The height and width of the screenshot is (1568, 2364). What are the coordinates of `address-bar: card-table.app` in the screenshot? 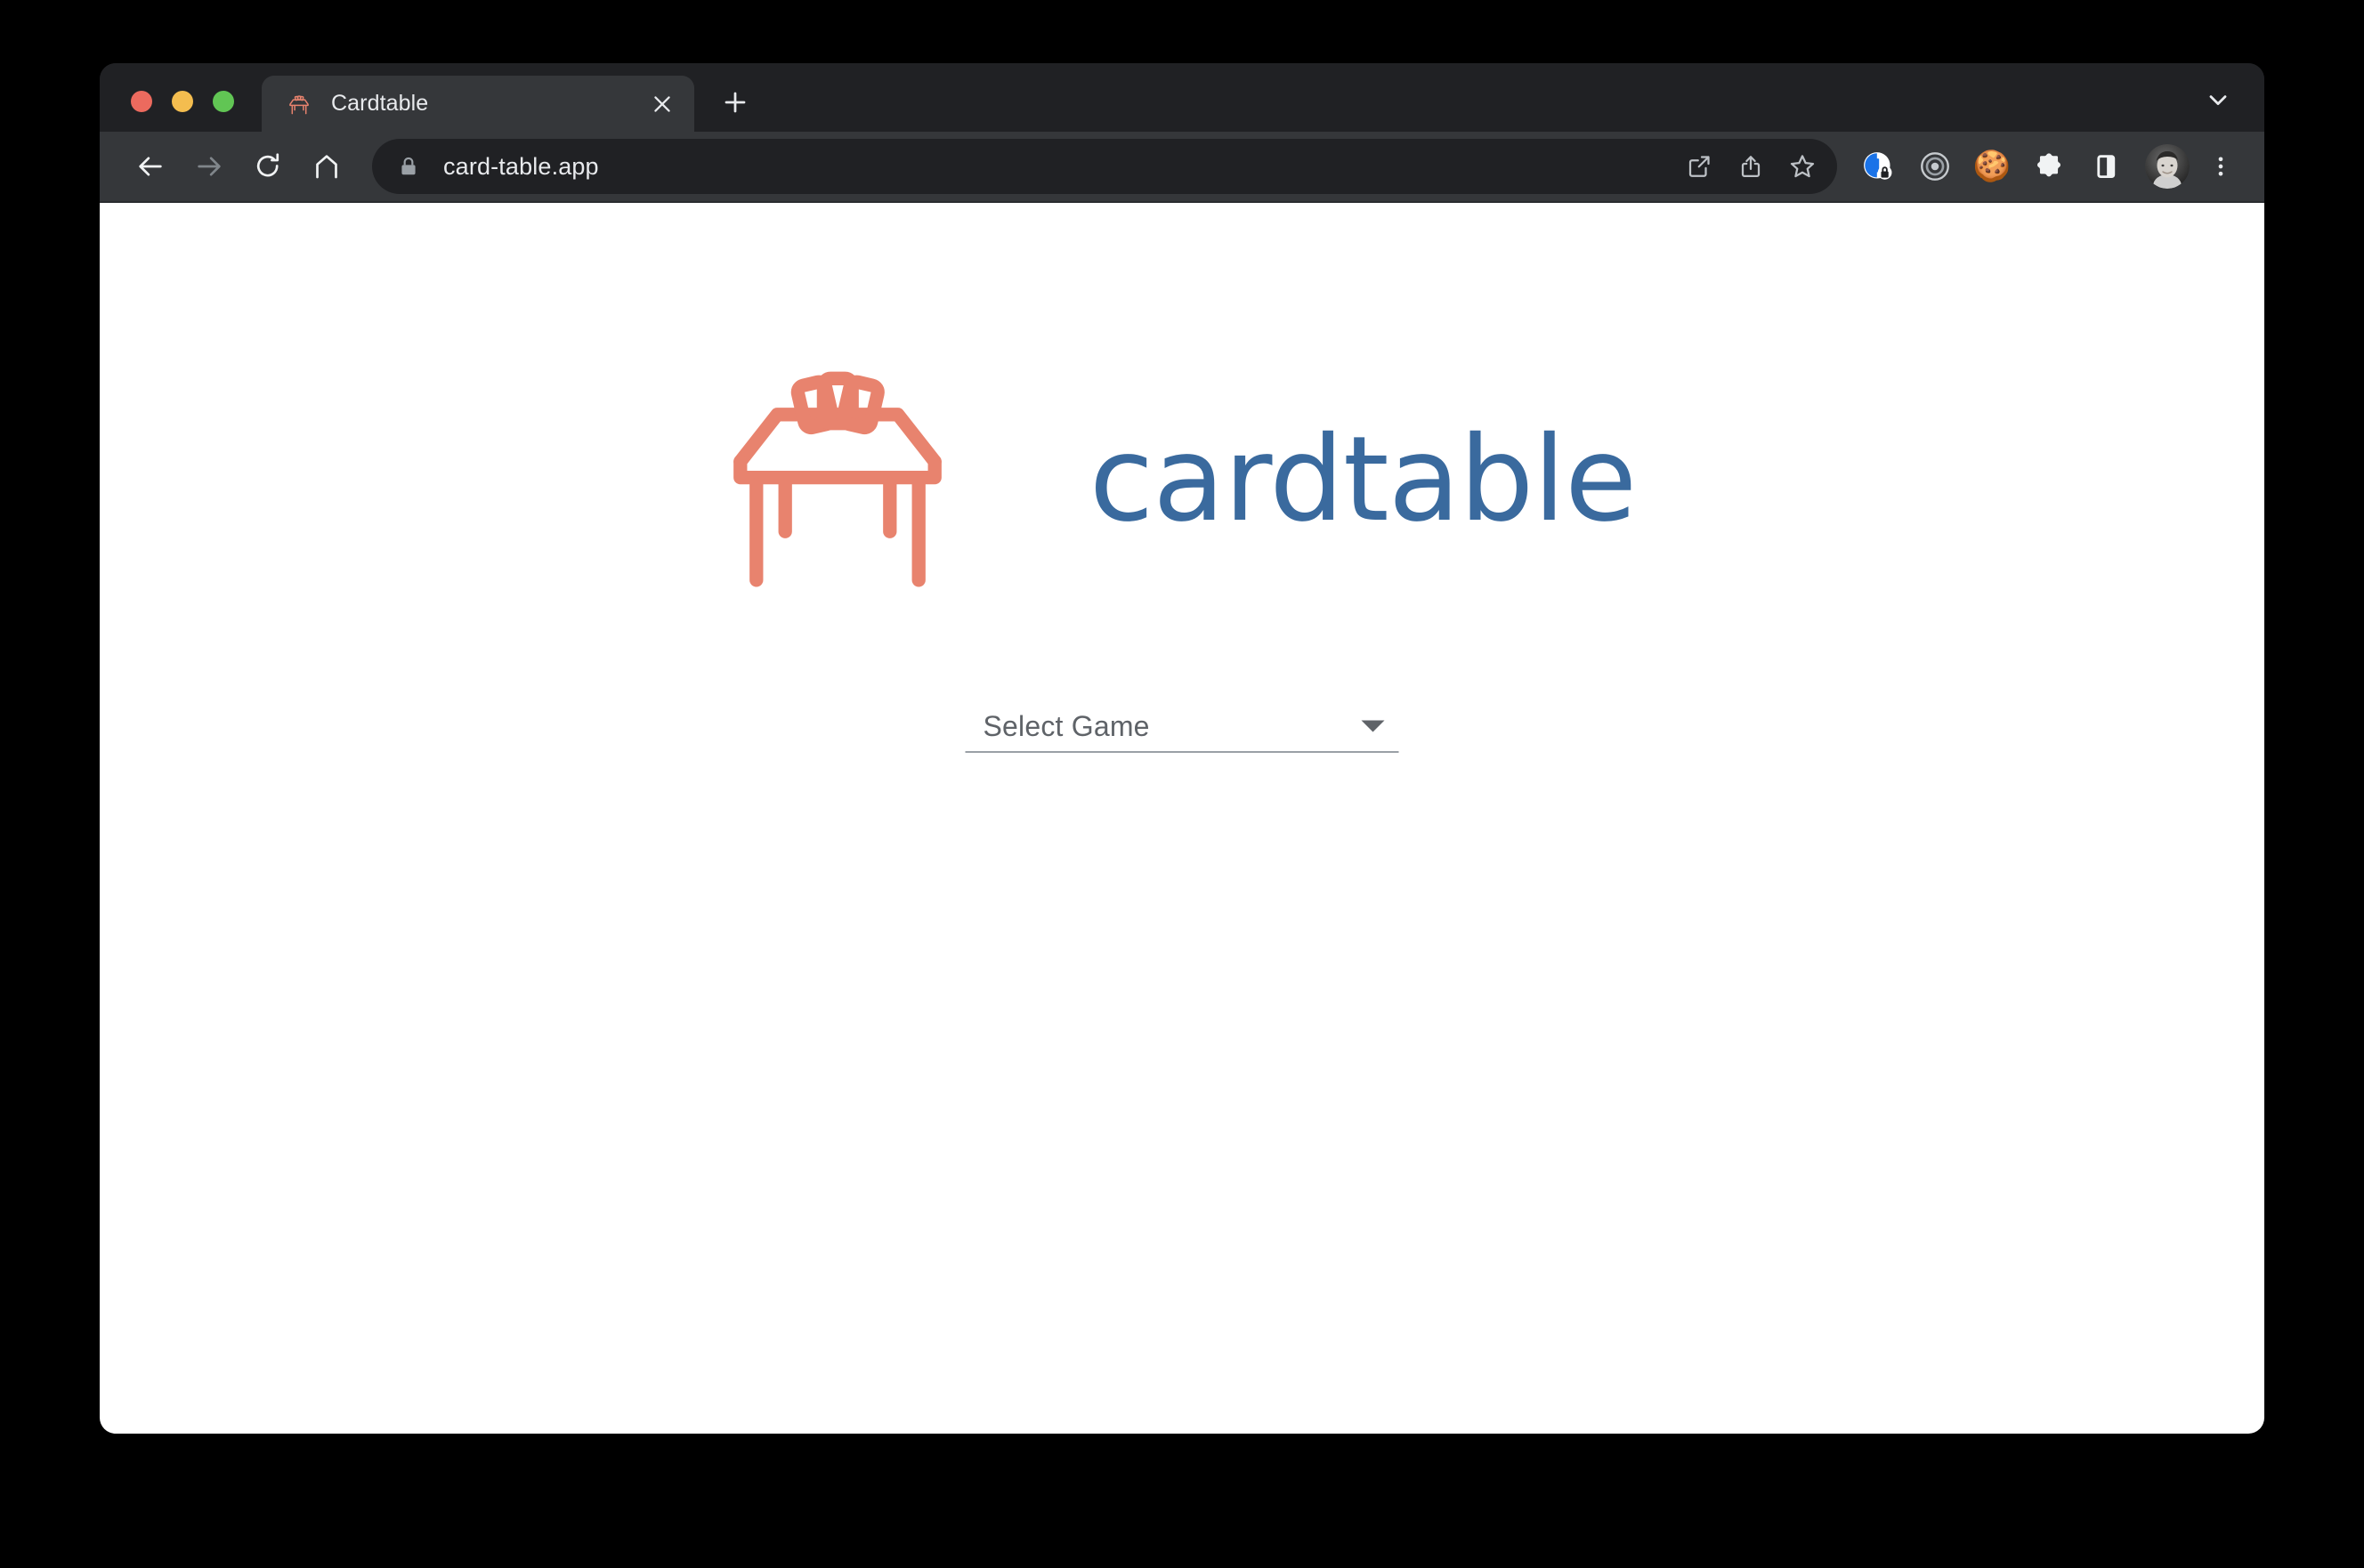 It's located at (1104, 166).